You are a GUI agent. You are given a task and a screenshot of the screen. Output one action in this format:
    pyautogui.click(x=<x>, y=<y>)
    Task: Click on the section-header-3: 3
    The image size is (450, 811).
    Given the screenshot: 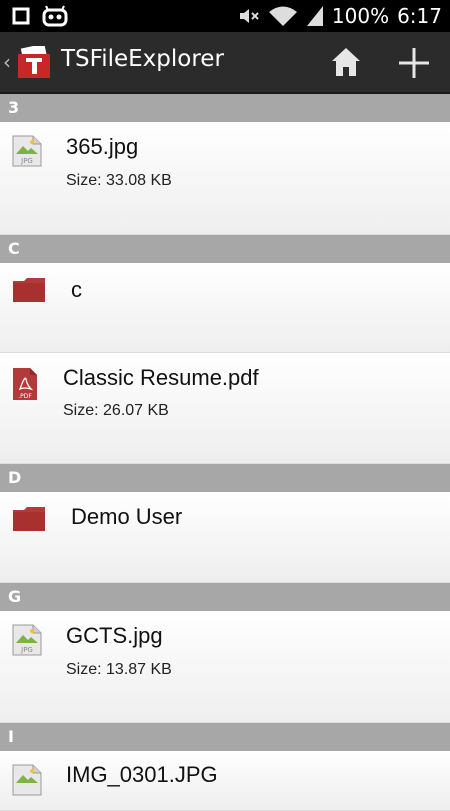 What is the action you would take?
    pyautogui.click(x=225, y=108)
    